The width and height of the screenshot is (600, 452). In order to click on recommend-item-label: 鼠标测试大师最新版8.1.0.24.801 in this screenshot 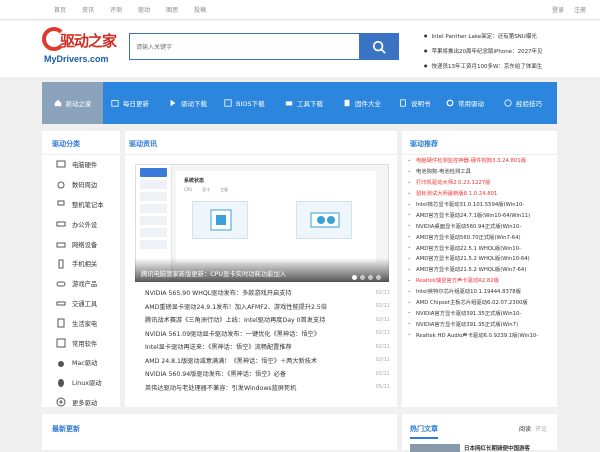, I will do `click(457, 194)`.